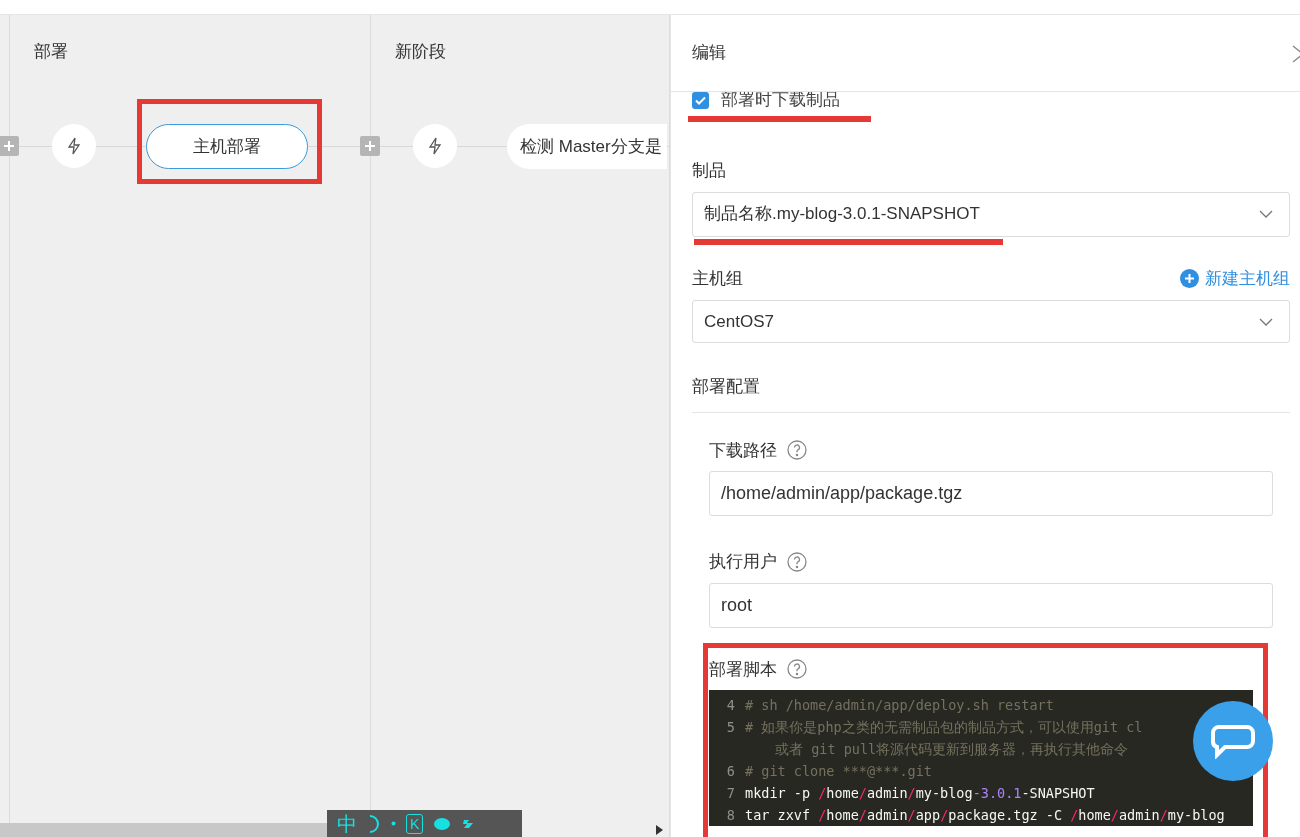 This screenshot has width=1300, height=837. What do you see at coordinates (374, 823) in the screenshot?
I see `moon-icon` at bounding box center [374, 823].